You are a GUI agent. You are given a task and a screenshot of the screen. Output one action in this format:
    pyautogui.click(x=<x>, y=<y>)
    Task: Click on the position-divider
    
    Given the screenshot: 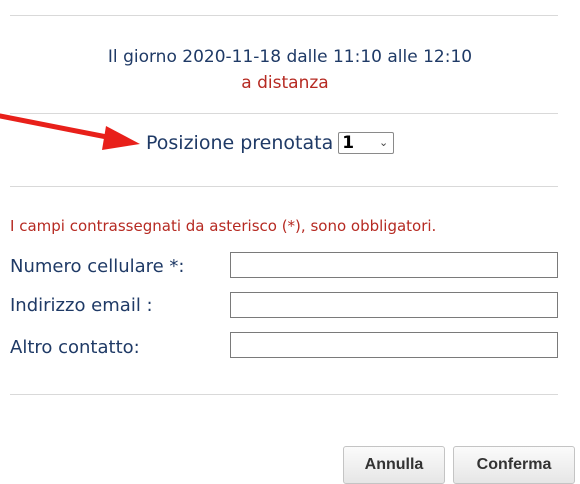 What is the action you would take?
    pyautogui.click(x=284, y=186)
    